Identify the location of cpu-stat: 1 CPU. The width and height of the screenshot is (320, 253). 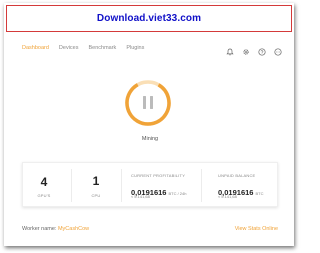
(96, 185).